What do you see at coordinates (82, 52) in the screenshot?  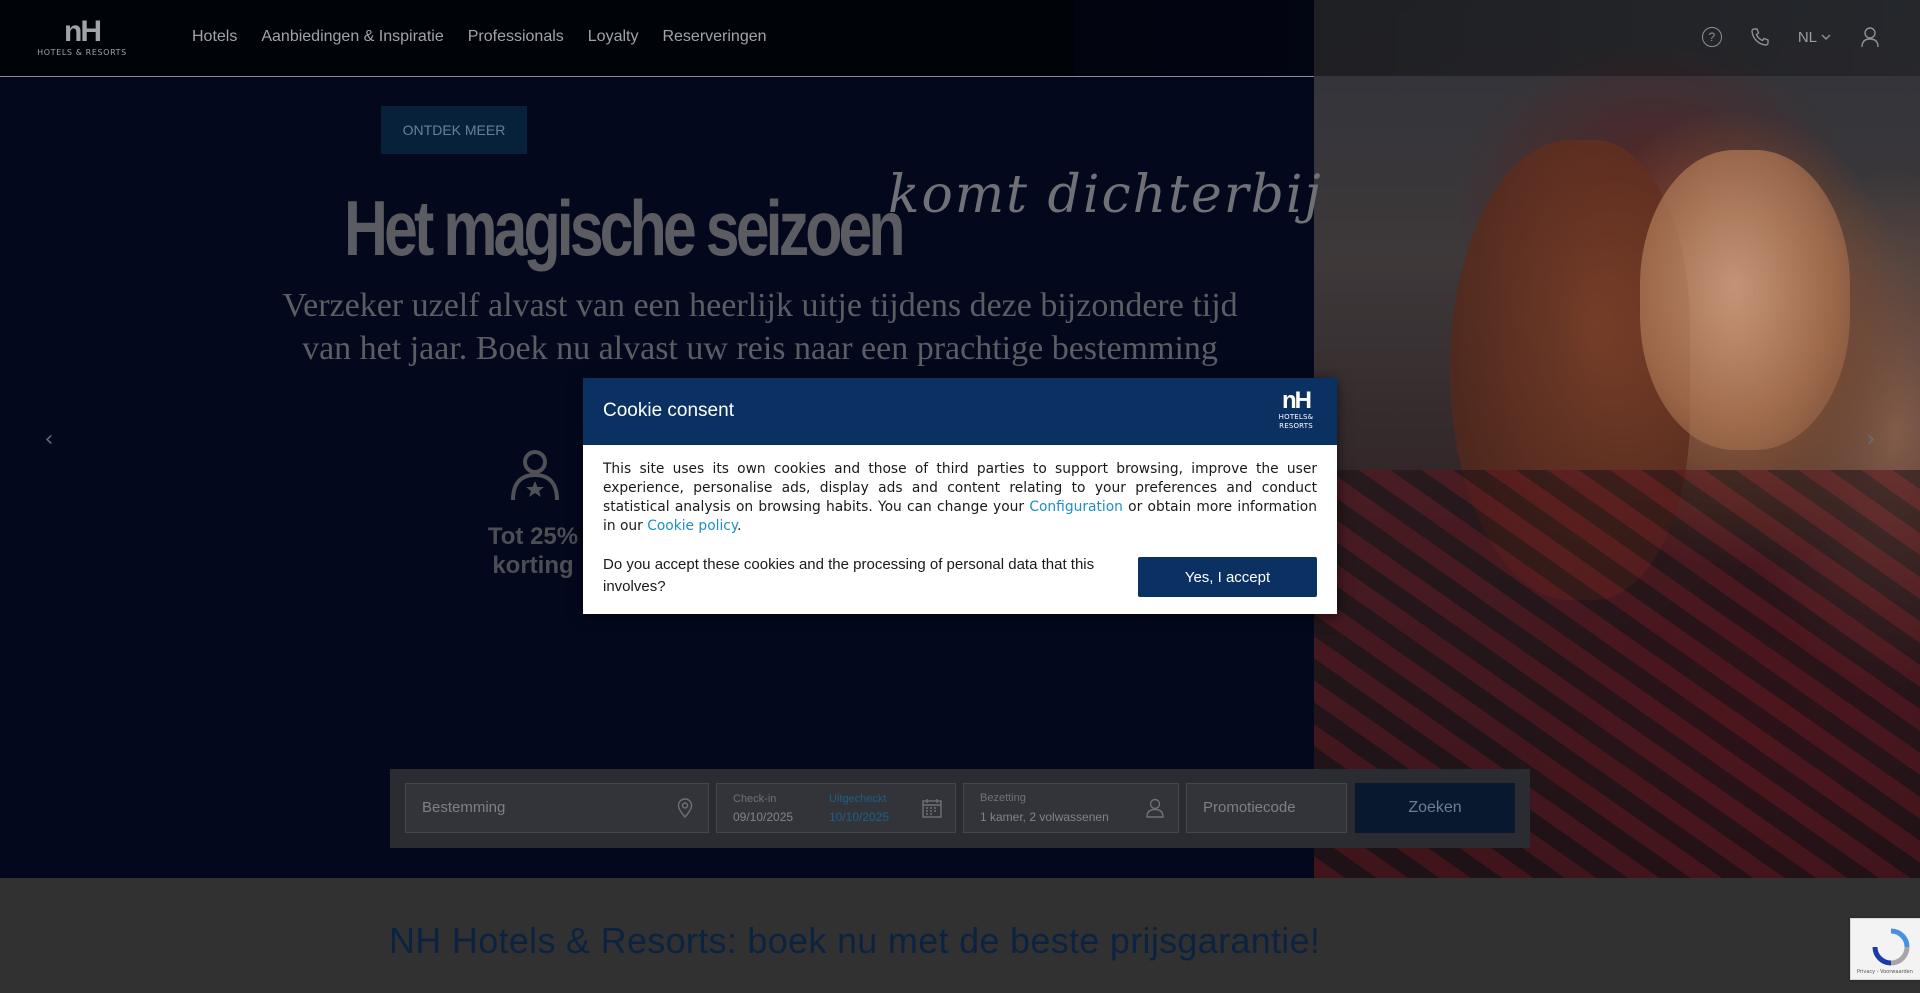 I see `logo-subtitle: HOTELS & RESORTS` at bounding box center [82, 52].